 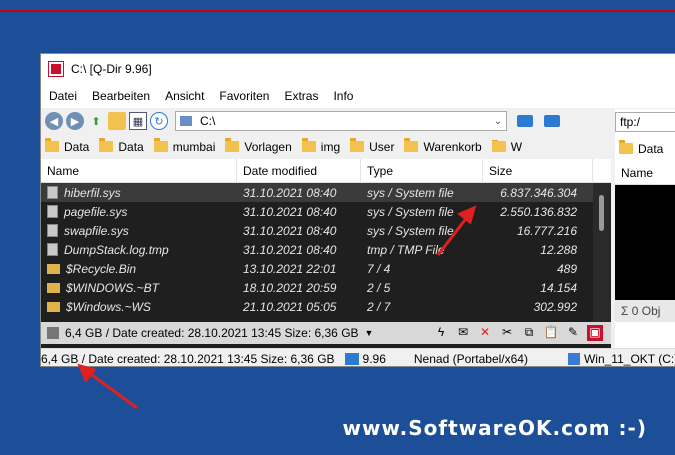 What do you see at coordinates (467, 215) in the screenshot?
I see `arrowhead-size` at bounding box center [467, 215].